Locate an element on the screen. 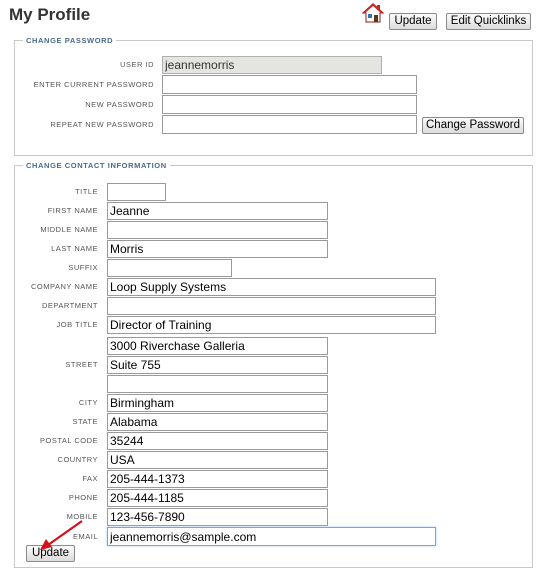 The image size is (541, 575). mobile-input is located at coordinates (217, 517).